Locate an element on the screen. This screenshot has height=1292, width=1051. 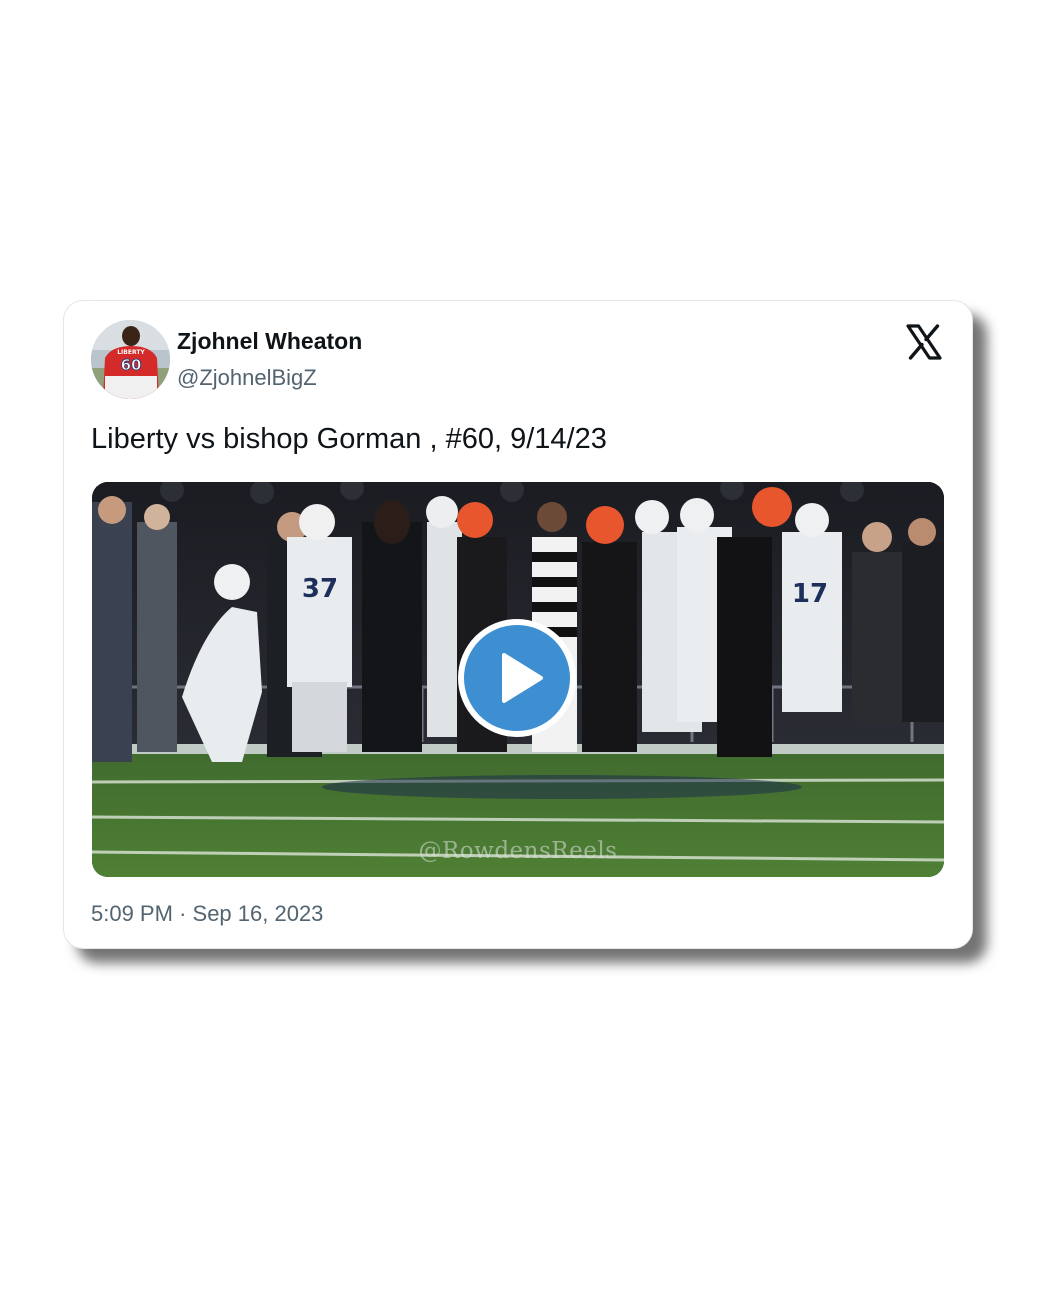
play-icon is located at coordinates (522, 678).